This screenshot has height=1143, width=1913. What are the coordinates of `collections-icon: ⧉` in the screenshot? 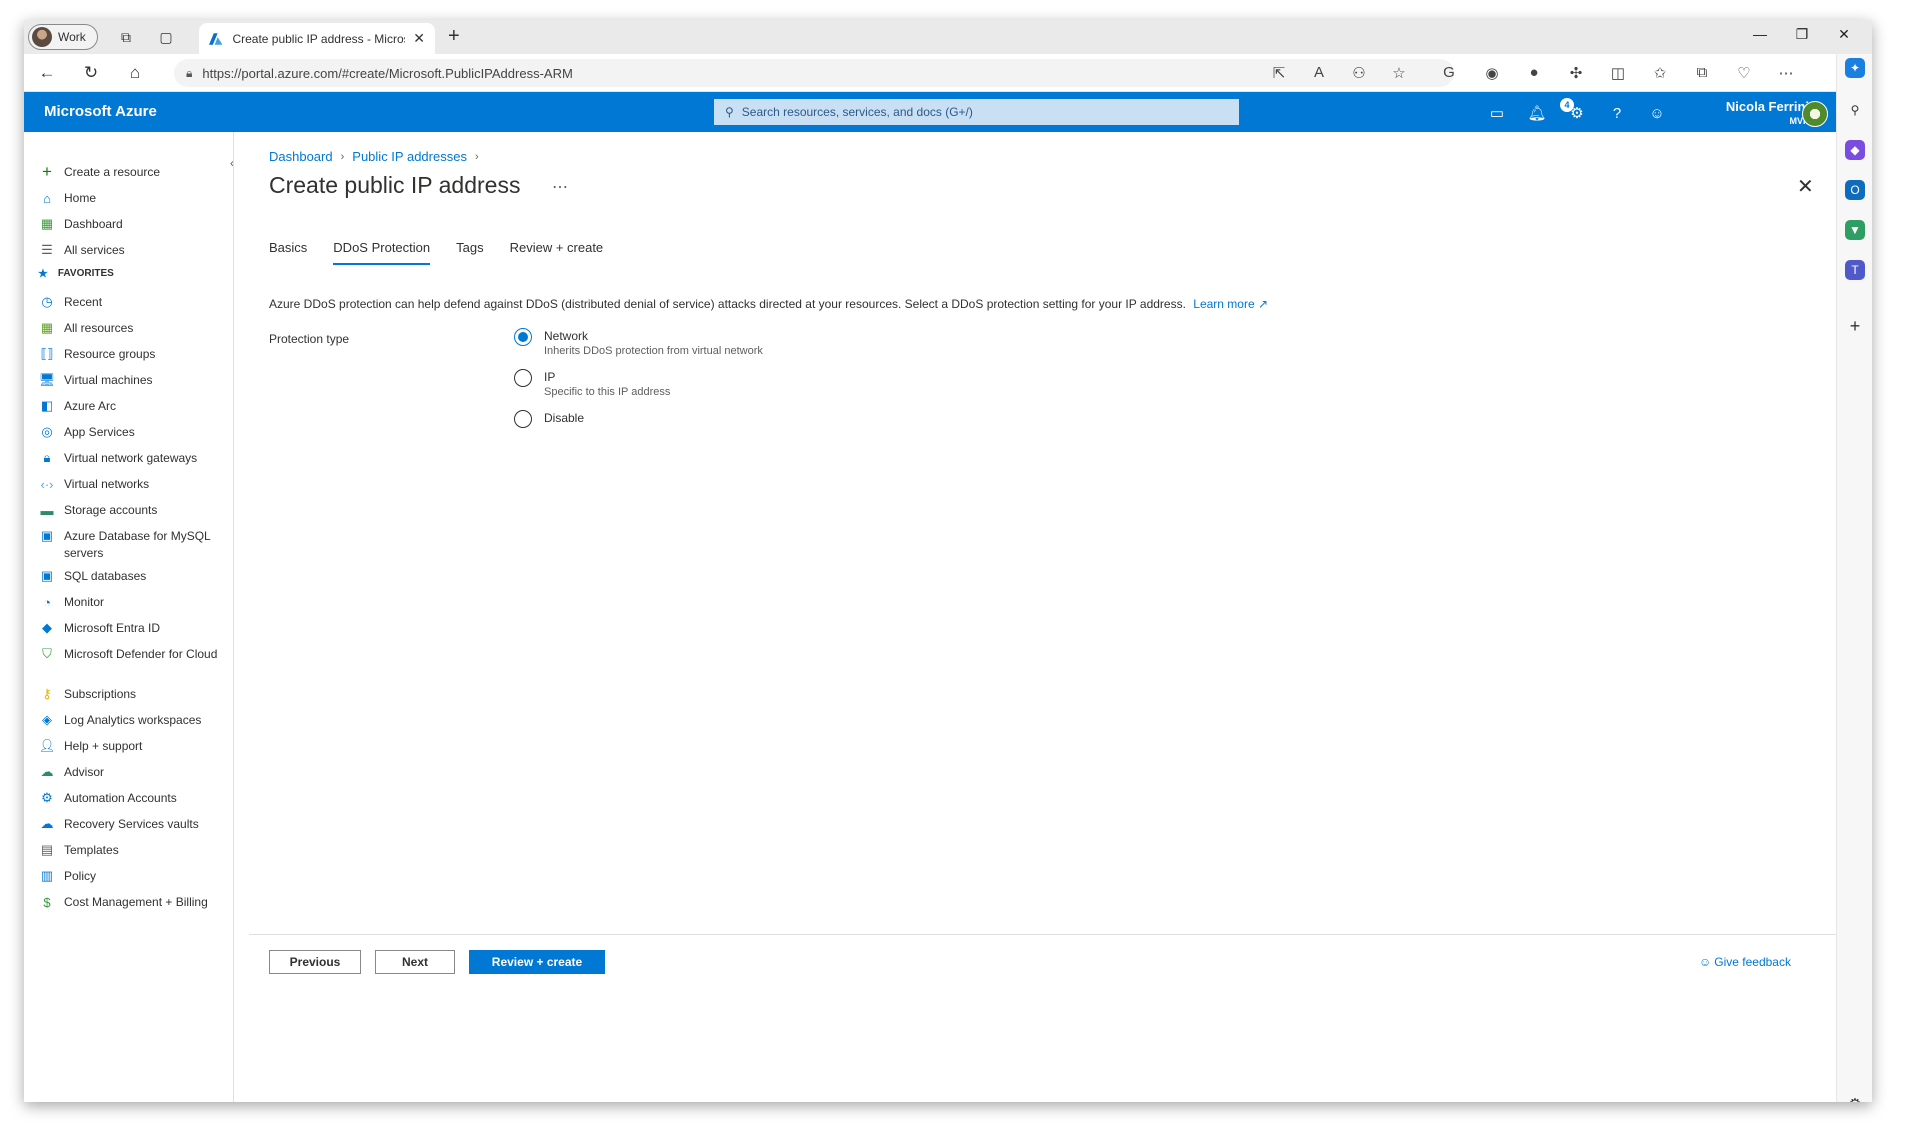 It's located at (1702, 72).